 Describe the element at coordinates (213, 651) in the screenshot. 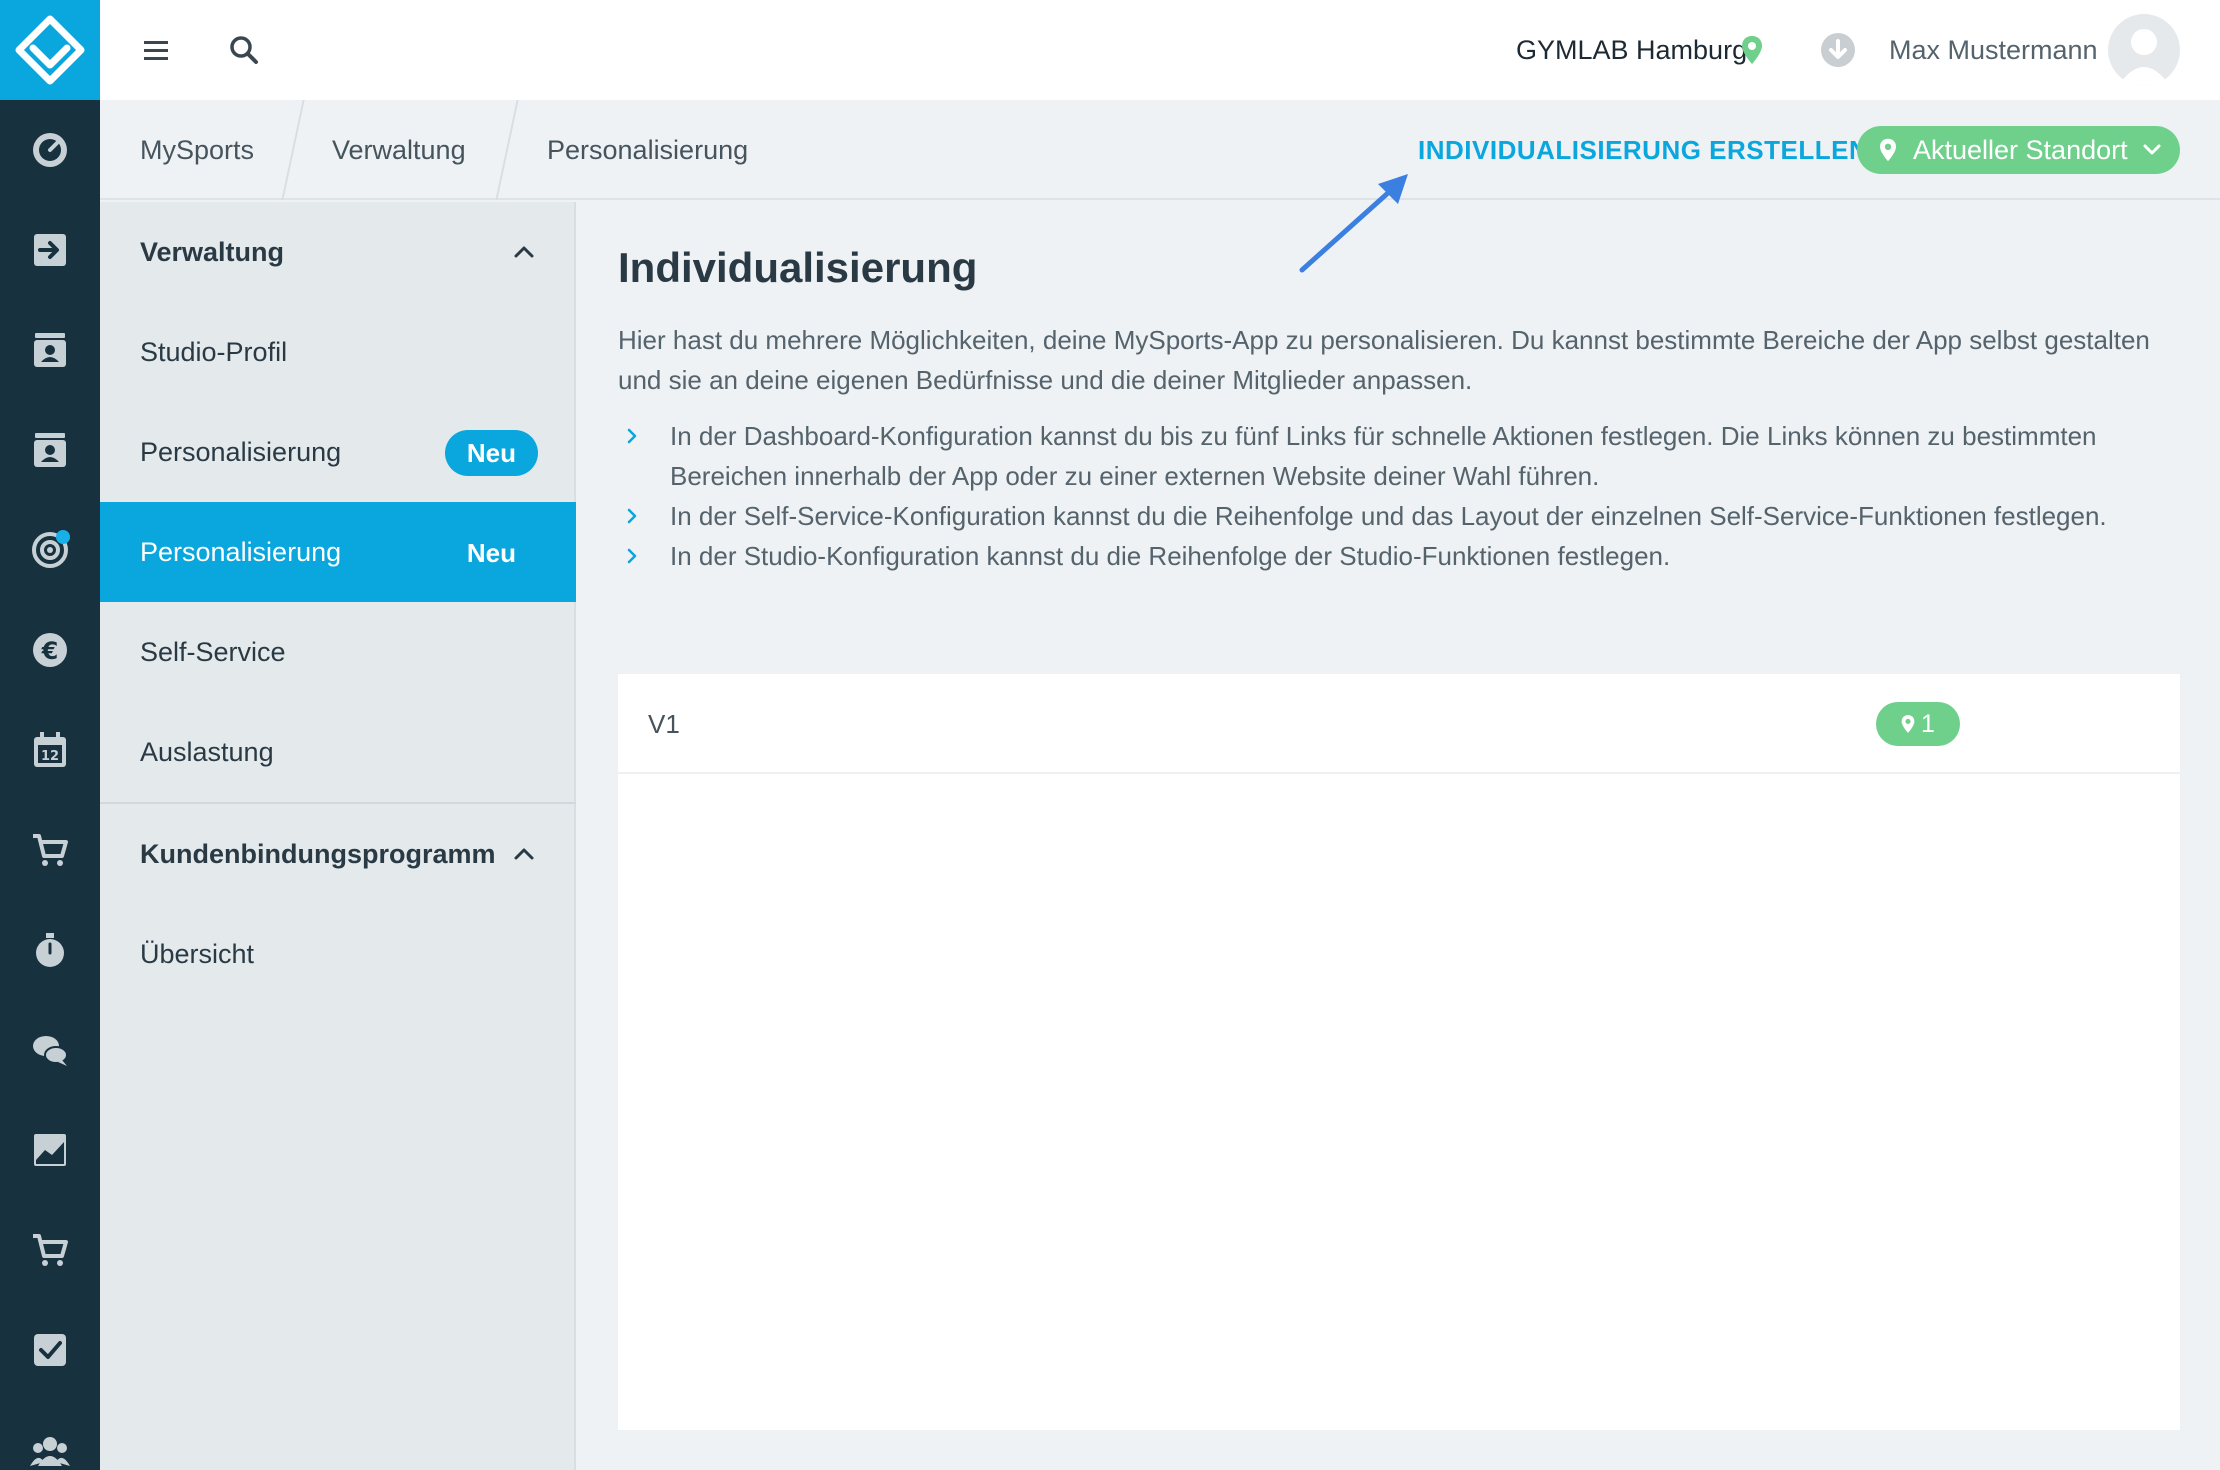

I see `sidebar-item-label: Self-Service` at that location.